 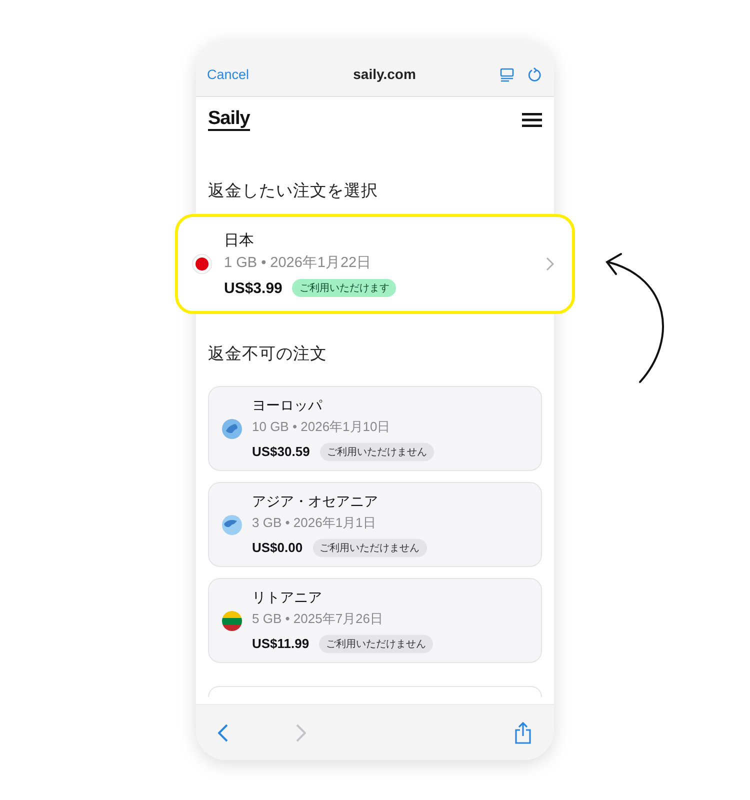 What do you see at coordinates (550, 264) in the screenshot?
I see `chevron-right-icon` at bounding box center [550, 264].